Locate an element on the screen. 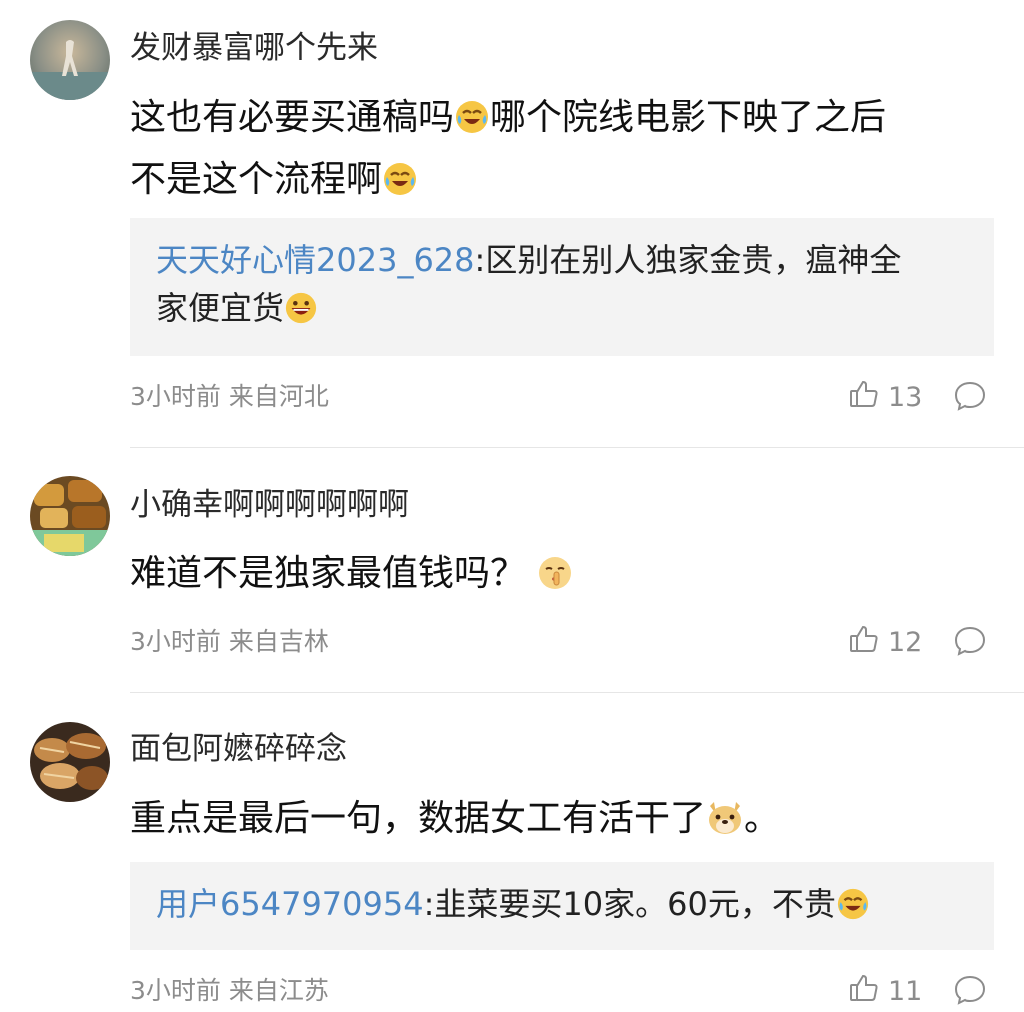 The image size is (1024, 1012). comment-text-part: 。 is located at coordinates (762, 818).